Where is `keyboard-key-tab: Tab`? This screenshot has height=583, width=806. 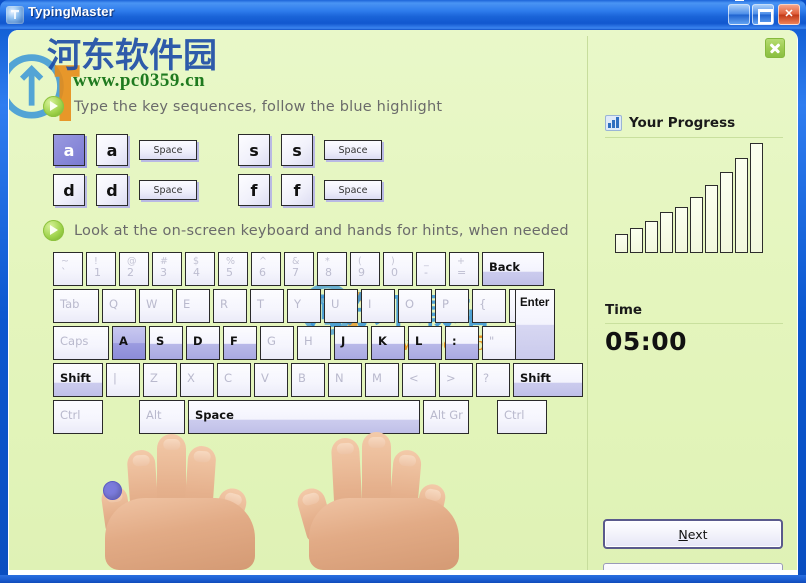 keyboard-key-tab: Tab is located at coordinates (76, 306).